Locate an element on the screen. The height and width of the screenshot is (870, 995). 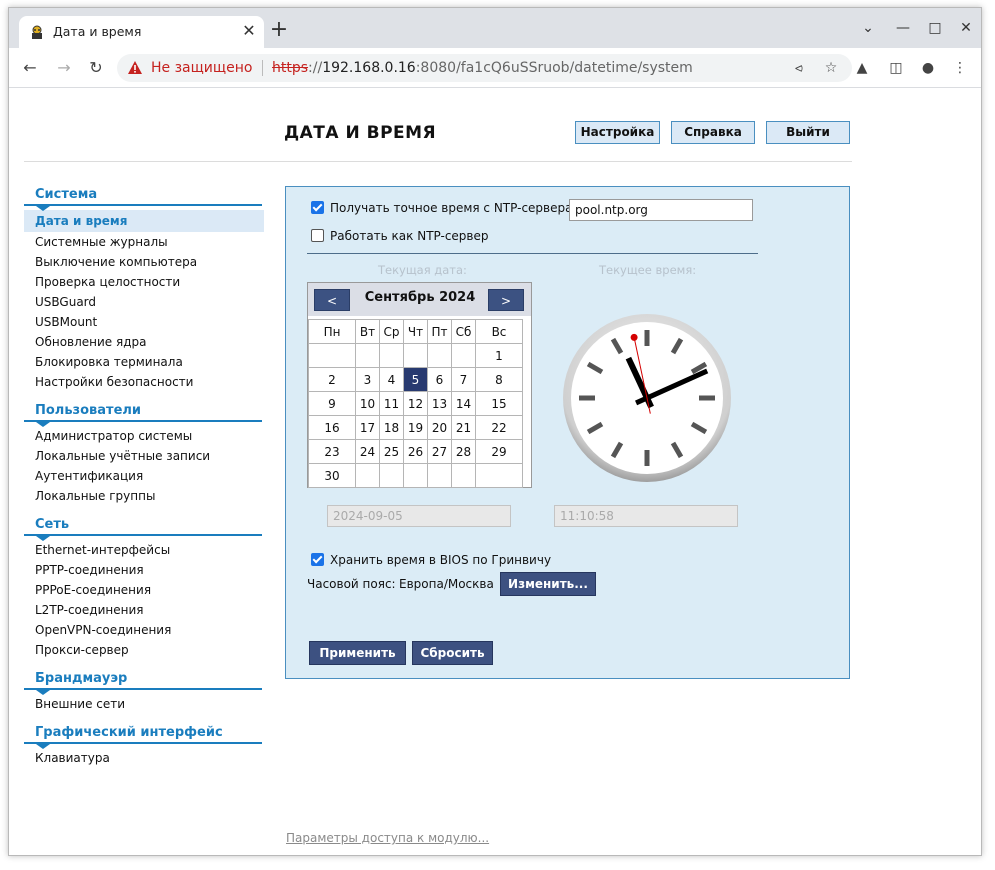
profile-avatar-icon: ● is located at coordinates (928, 68).